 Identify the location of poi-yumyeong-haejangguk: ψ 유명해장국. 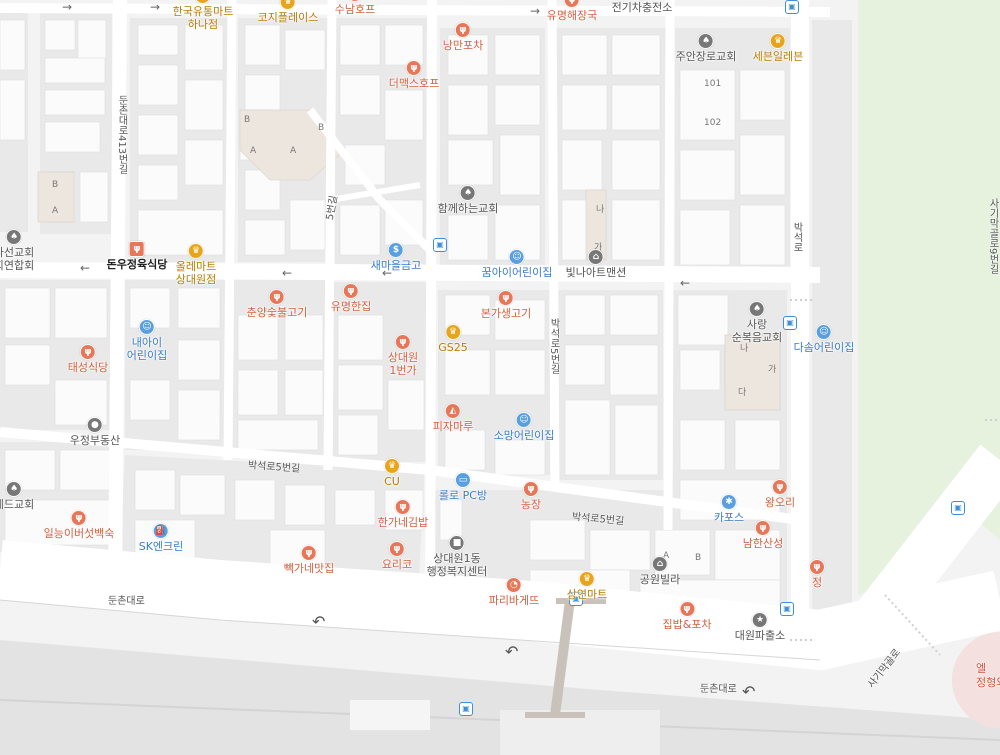
(572, 11).